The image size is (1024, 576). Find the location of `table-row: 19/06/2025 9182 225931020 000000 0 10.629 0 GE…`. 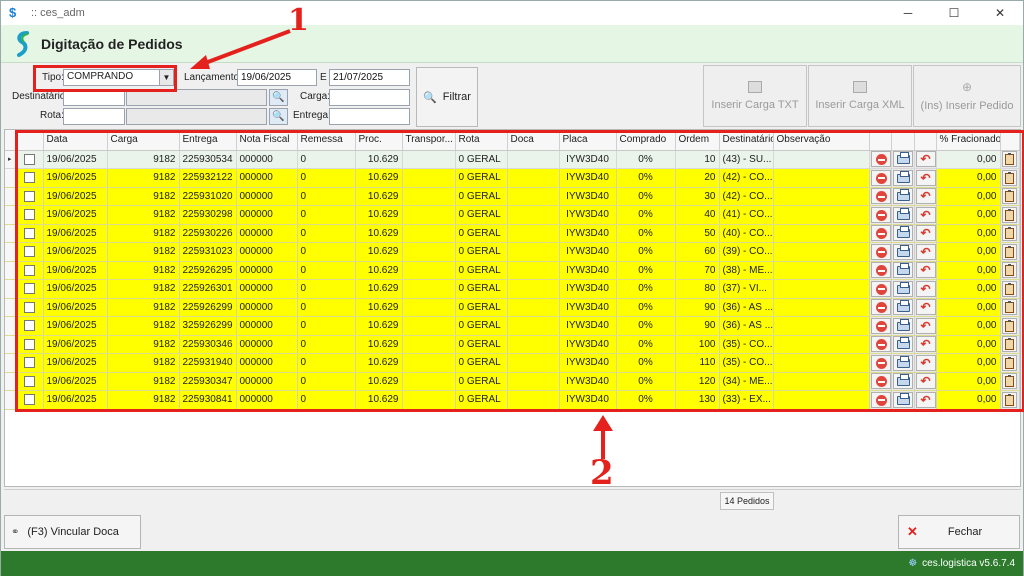

table-row: 19/06/2025 9182 225931020 000000 0 10.629 0 GE… is located at coordinates (512, 196).